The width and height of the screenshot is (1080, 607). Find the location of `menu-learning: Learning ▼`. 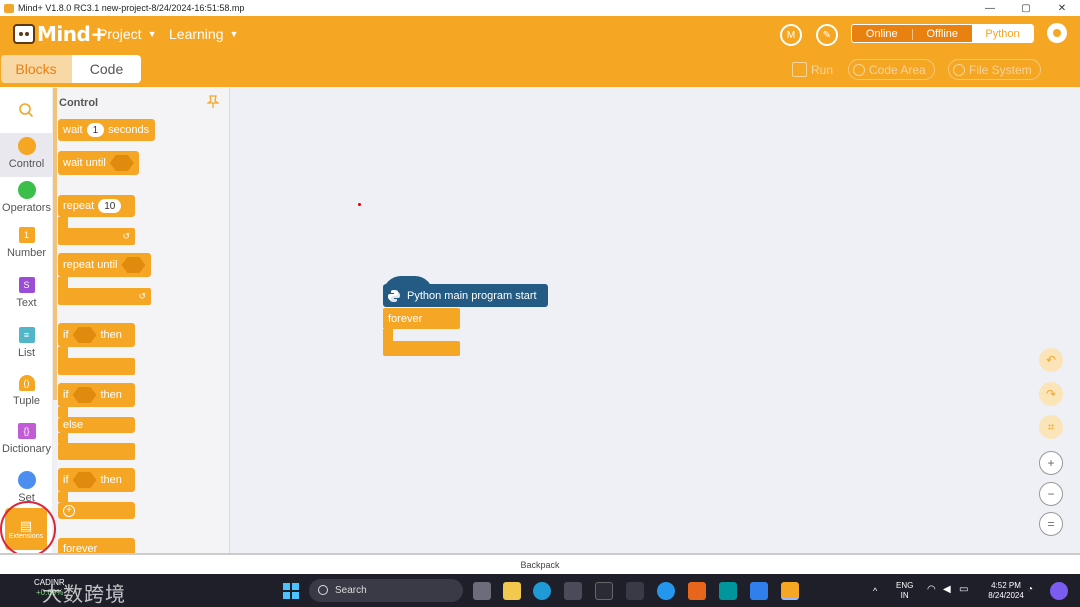

menu-learning: Learning ▼ is located at coordinates (203, 34).